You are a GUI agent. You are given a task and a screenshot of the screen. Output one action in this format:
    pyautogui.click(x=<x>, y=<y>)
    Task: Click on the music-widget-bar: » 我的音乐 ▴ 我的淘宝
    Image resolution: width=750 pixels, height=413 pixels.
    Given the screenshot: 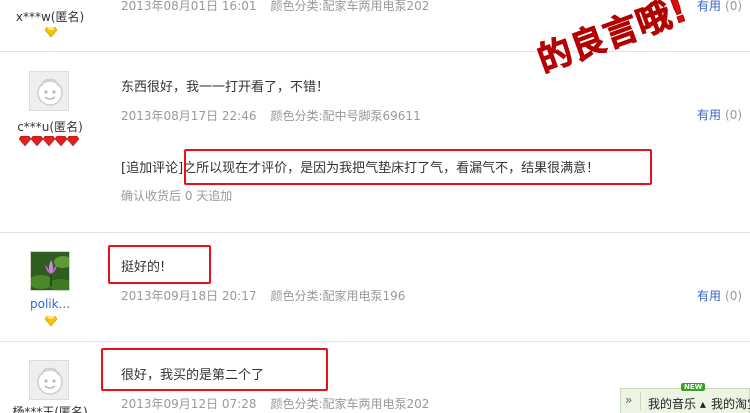 What is the action you would take?
    pyautogui.click(x=685, y=400)
    